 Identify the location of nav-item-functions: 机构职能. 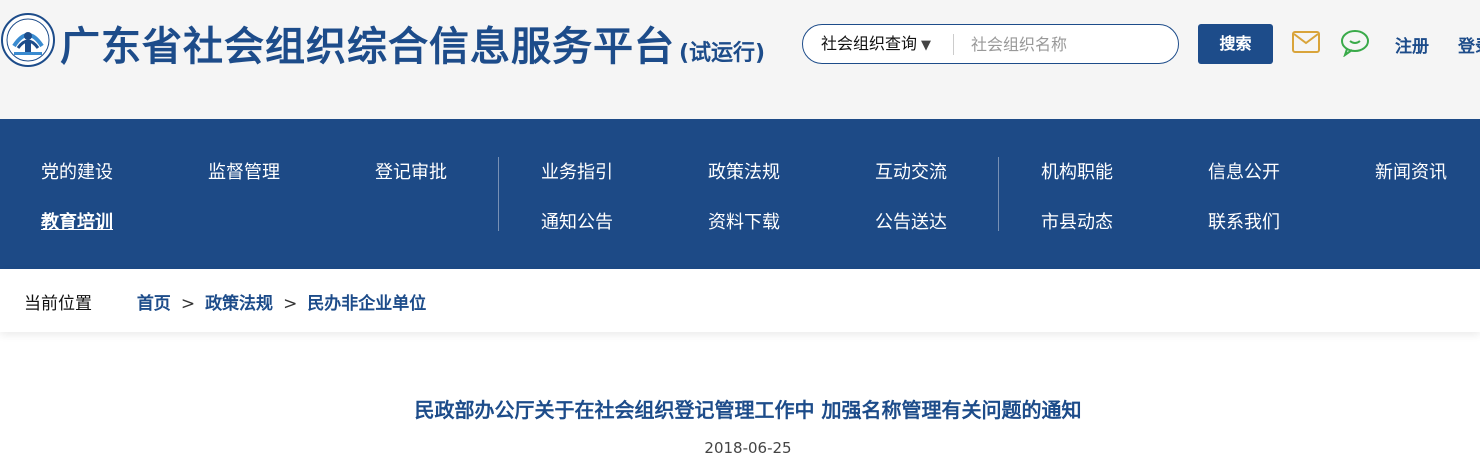
(1077, 171).